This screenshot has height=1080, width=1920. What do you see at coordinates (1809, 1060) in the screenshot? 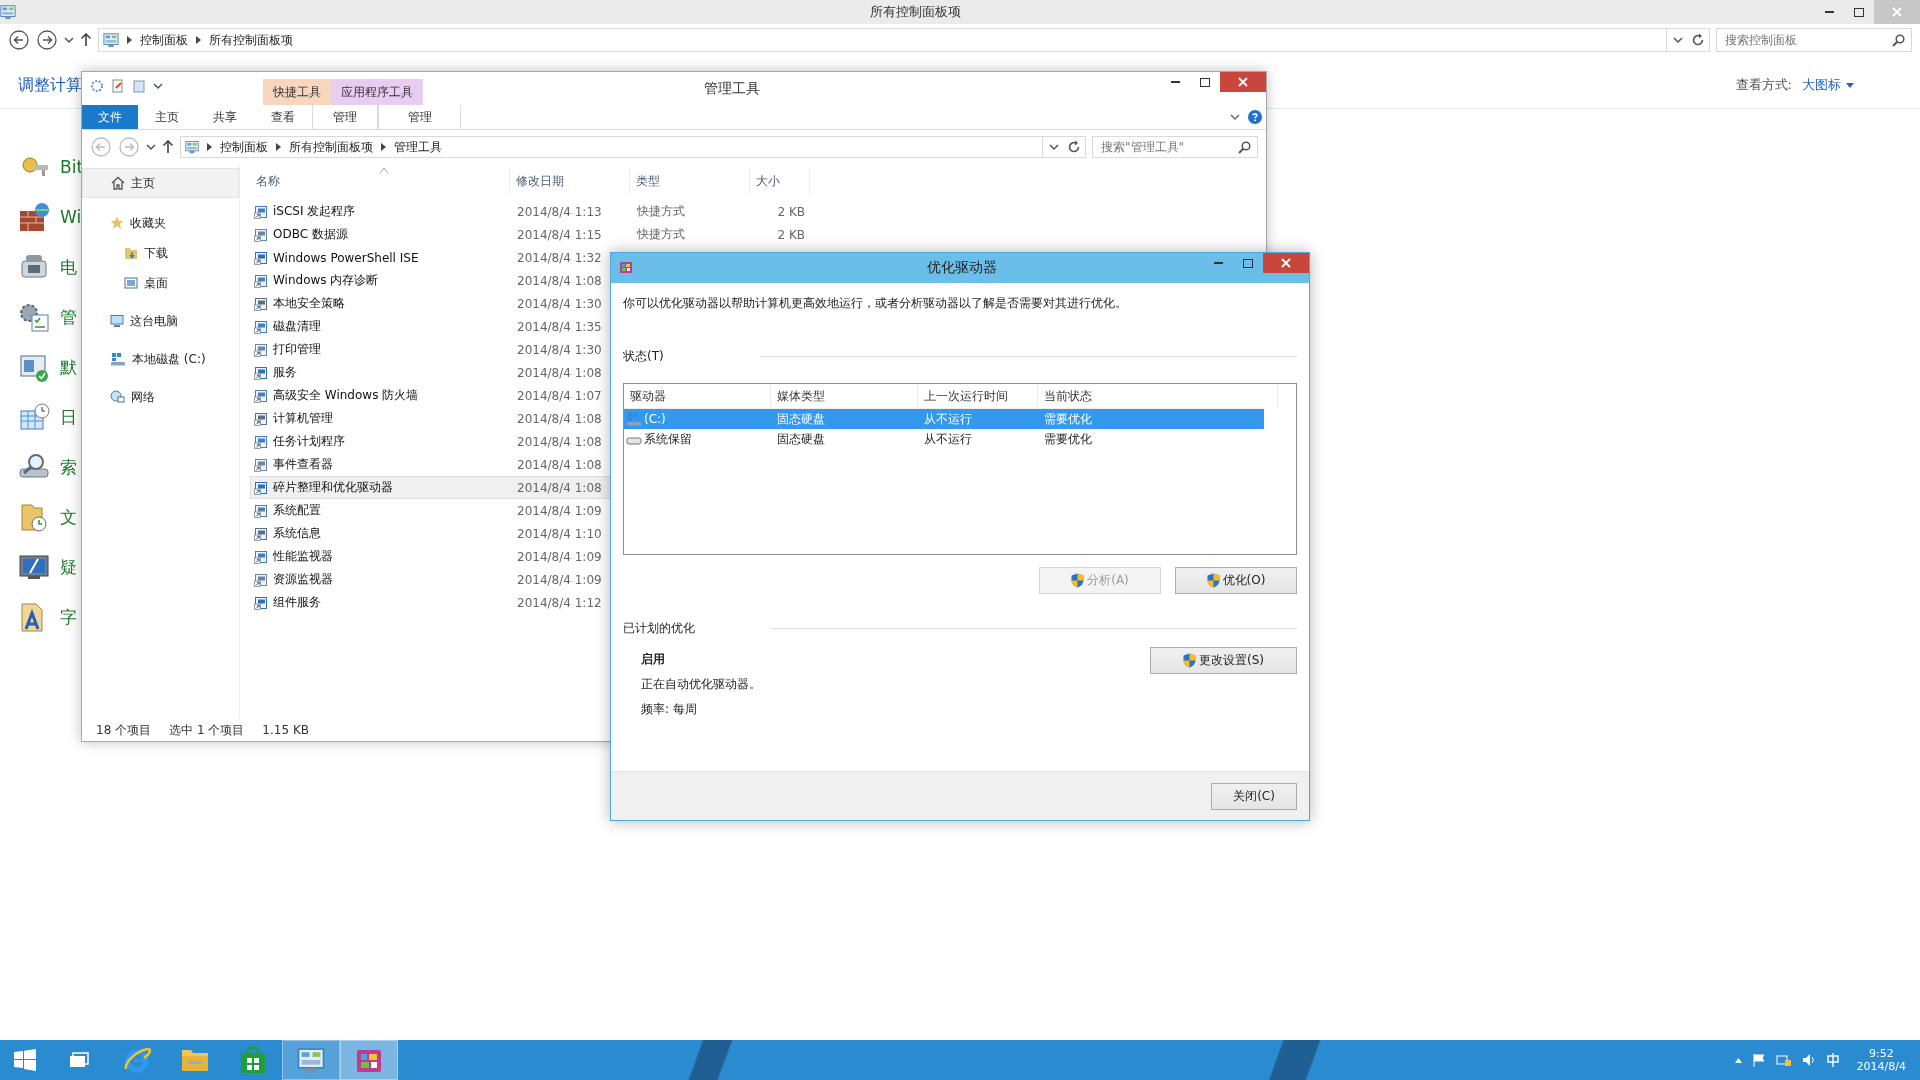
I see `volume-icon` at bounding box center [1809, 1060].